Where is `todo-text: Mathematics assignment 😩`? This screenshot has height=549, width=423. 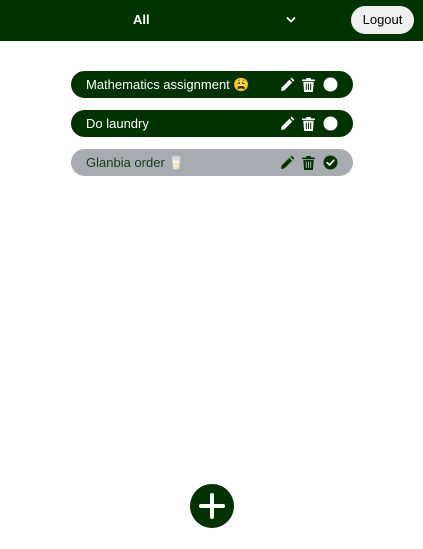
todo-text: Mathematics assignment 😩 is located at coordinates (168, 84).